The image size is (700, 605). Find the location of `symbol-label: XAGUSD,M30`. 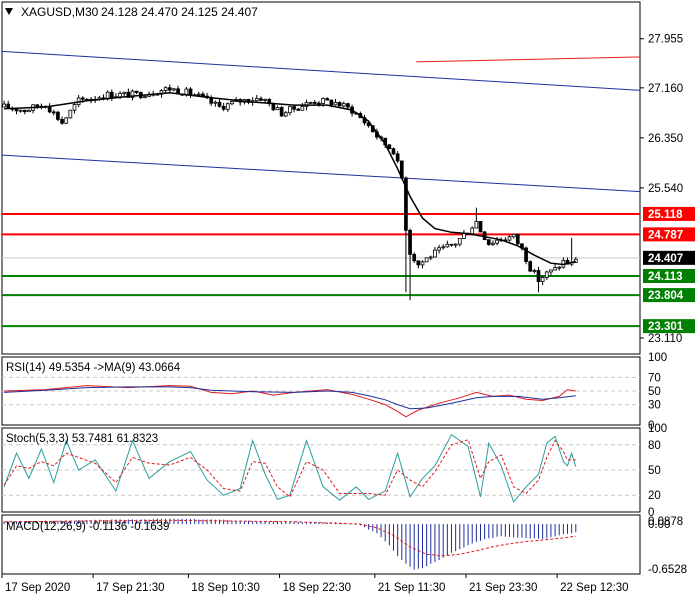

symbol-label: XAGUSD,M30 is located at coordinates (60, 12).